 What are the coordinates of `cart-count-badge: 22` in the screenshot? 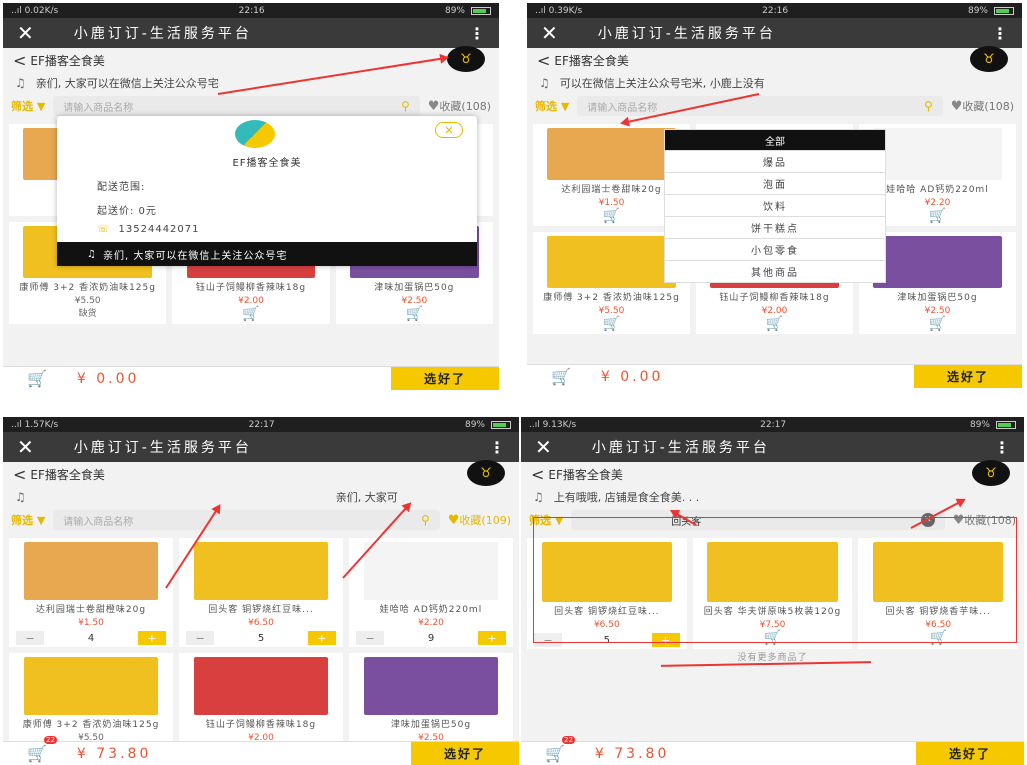 It's located at (50, 740).